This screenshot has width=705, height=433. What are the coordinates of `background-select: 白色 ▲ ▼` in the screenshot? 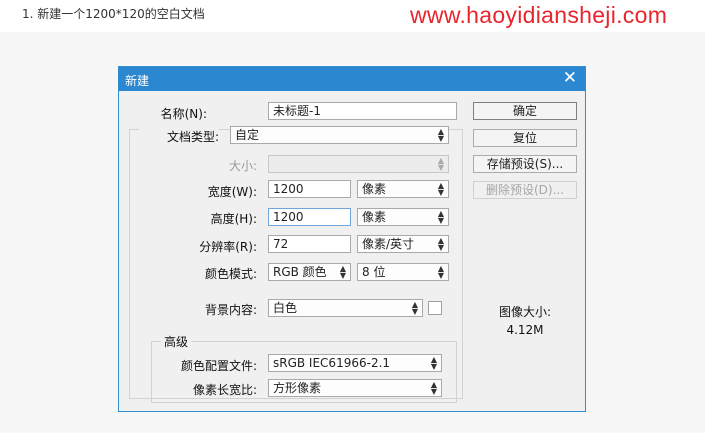 It's located at (345, 308).